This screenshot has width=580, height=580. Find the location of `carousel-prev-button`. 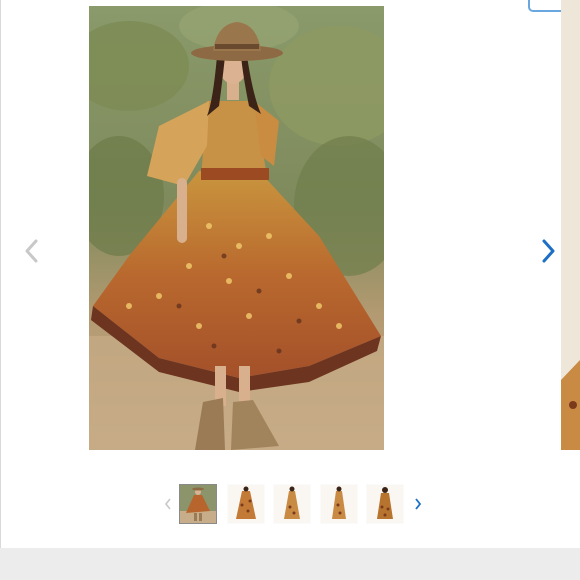

carousel-prev-button is located at coordinates (31, 251).